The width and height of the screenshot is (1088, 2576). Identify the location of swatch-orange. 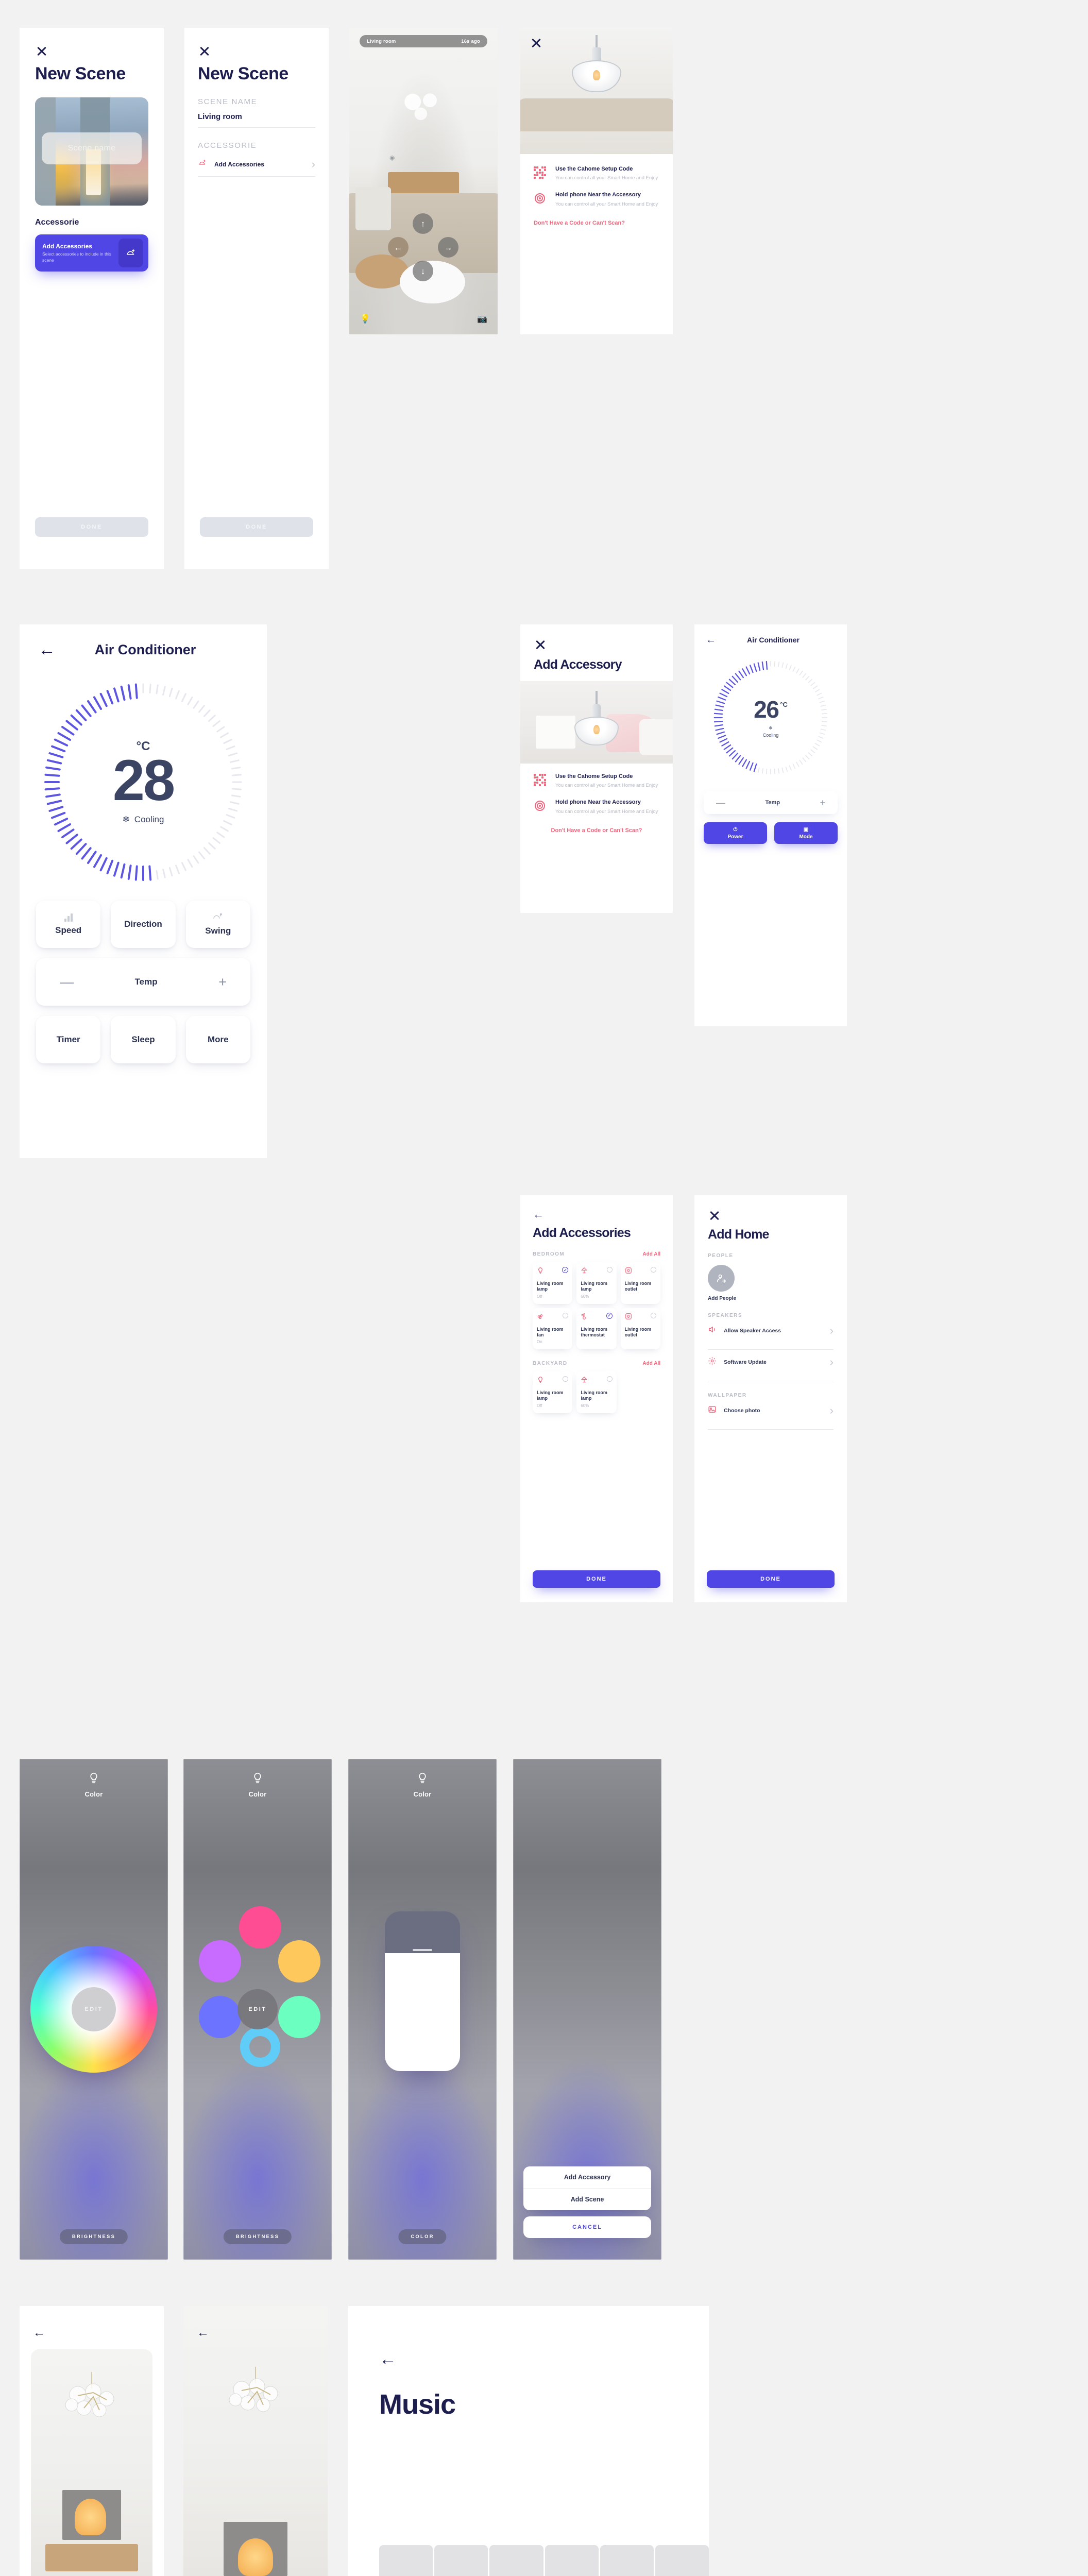
(299, 1961).